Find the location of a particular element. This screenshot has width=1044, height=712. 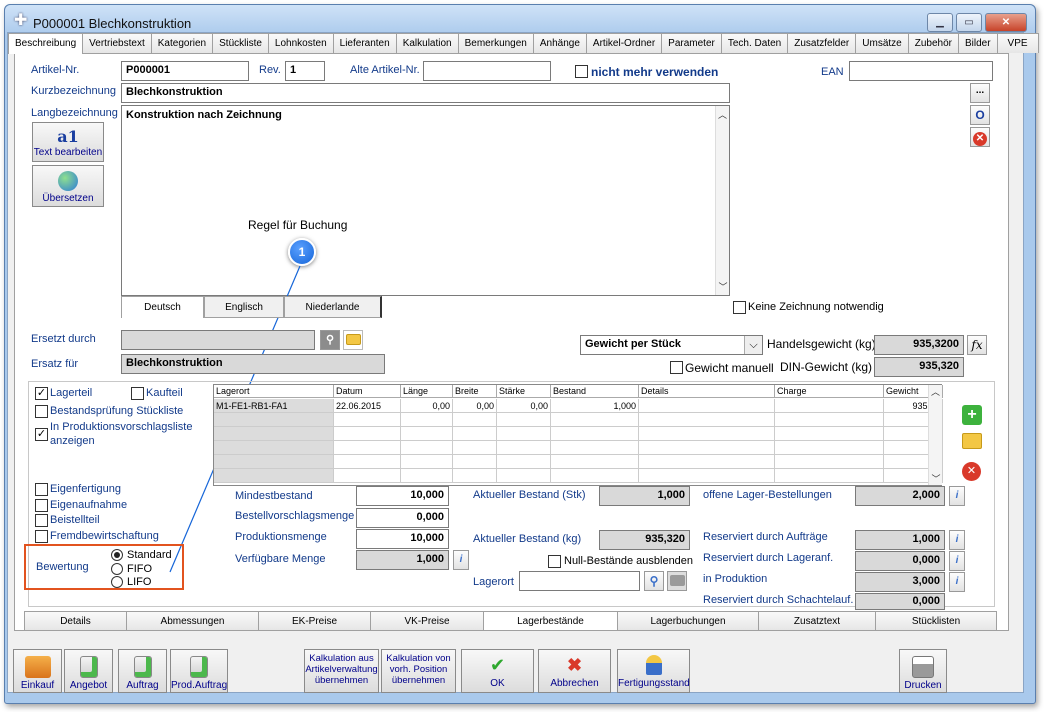

langbezeichnung-scrollbar: ︿ ﹀ is located at coordinates (722, 200).